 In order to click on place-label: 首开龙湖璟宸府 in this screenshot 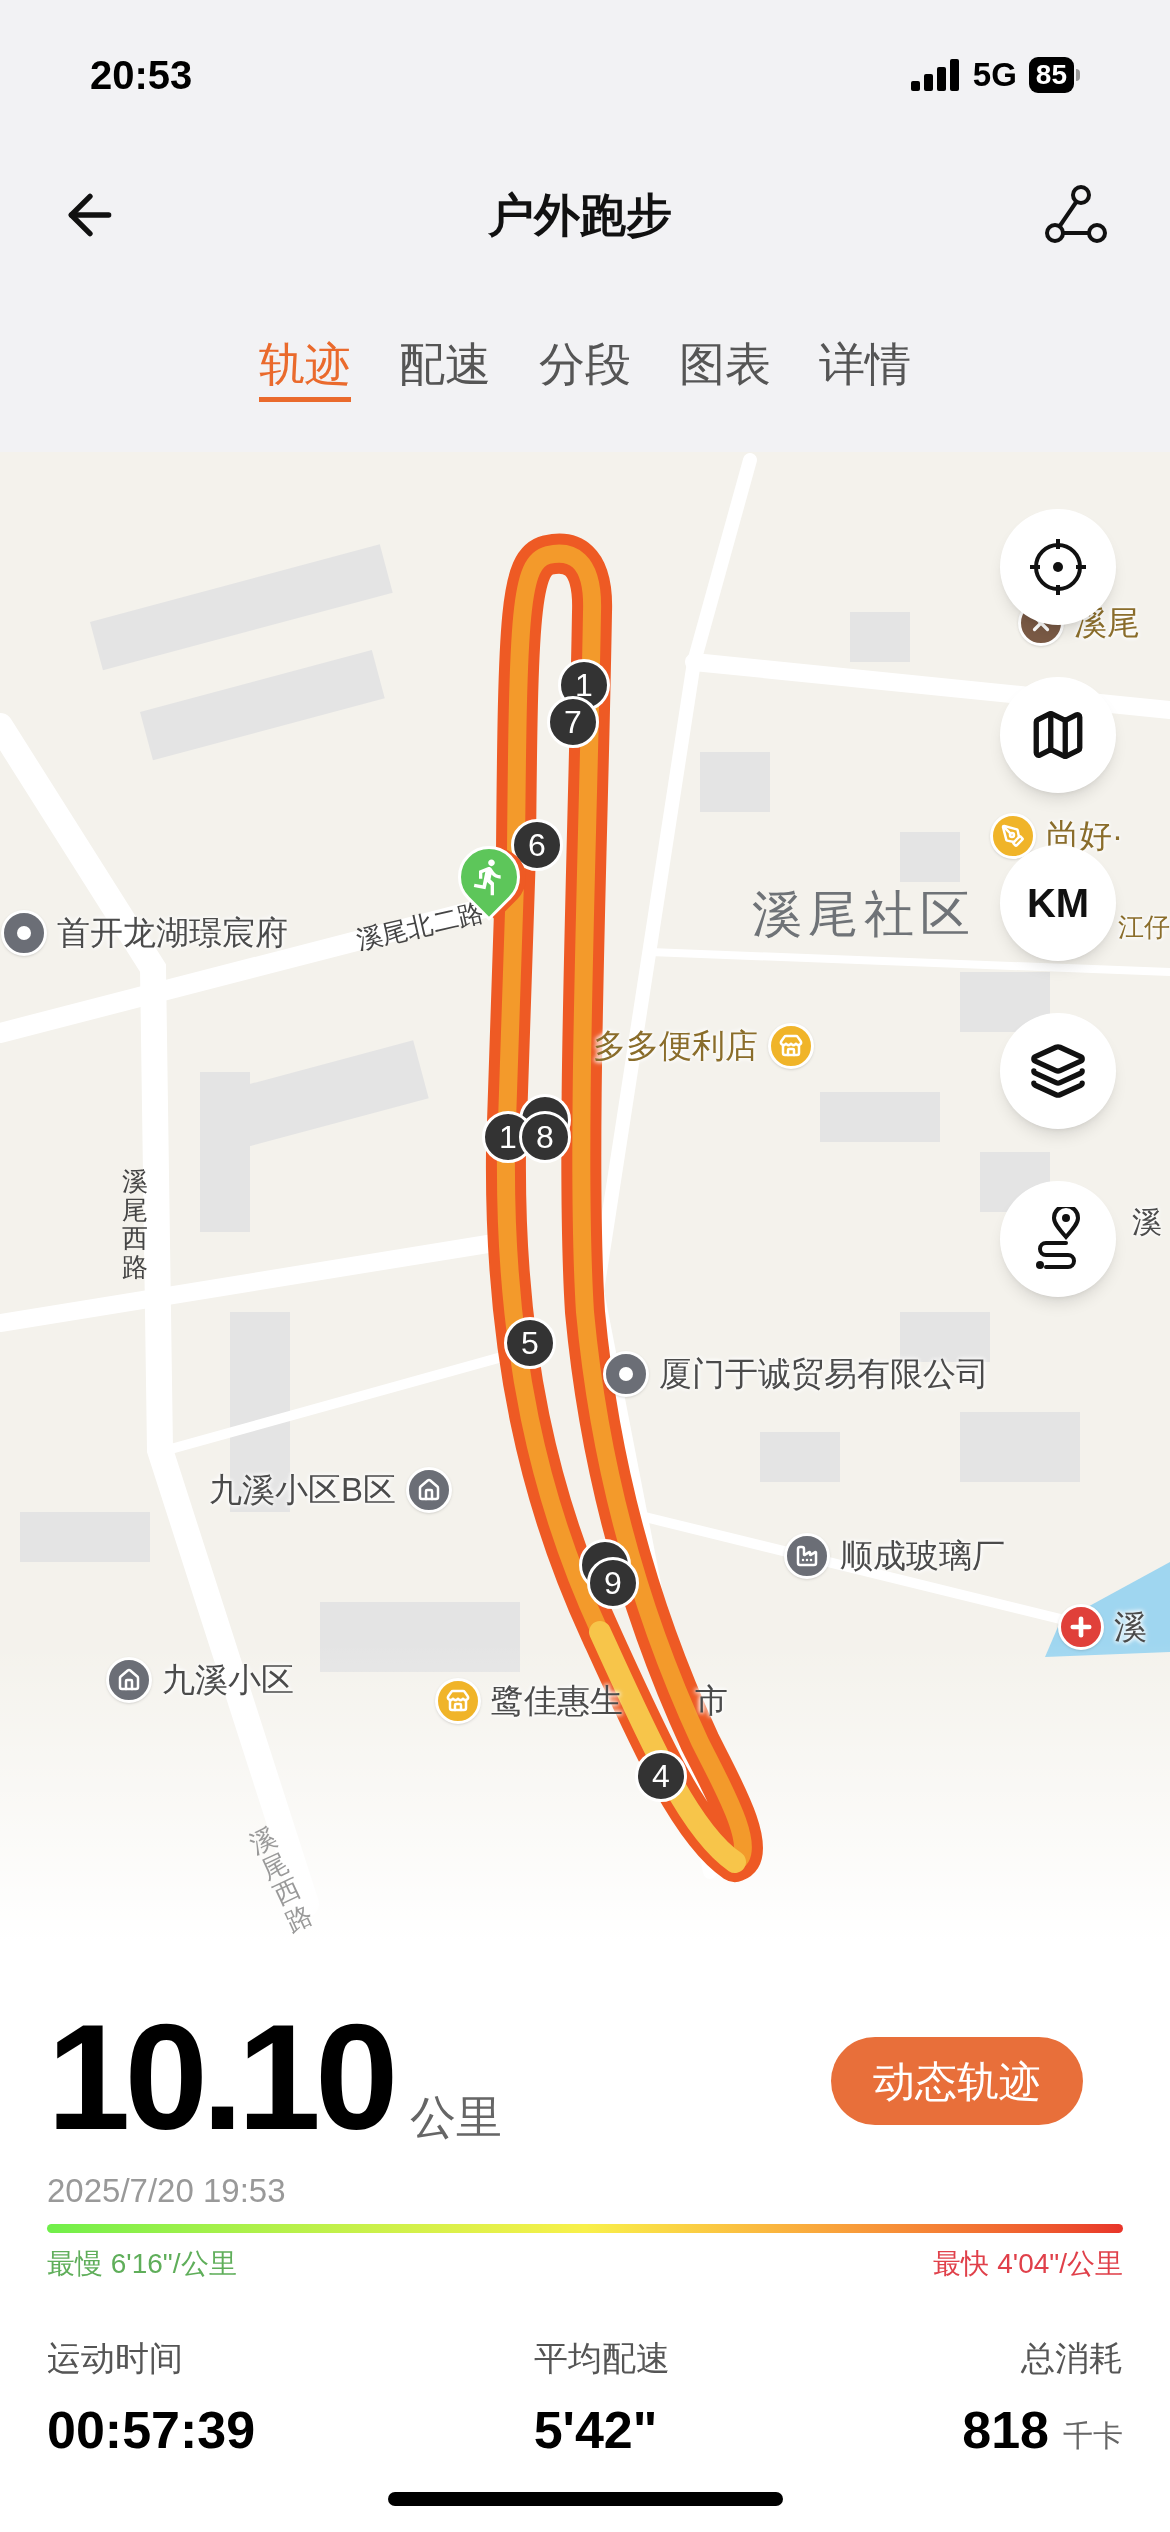, I will do `click(172, 933)`.